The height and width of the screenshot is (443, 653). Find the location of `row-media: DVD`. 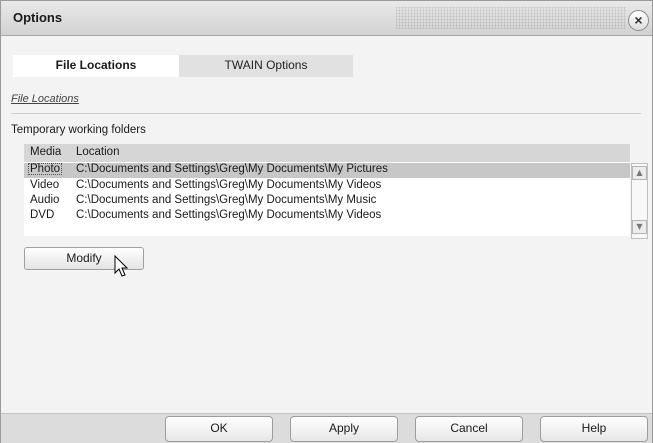

row-media: DVD is located at coordinates (42, 215).